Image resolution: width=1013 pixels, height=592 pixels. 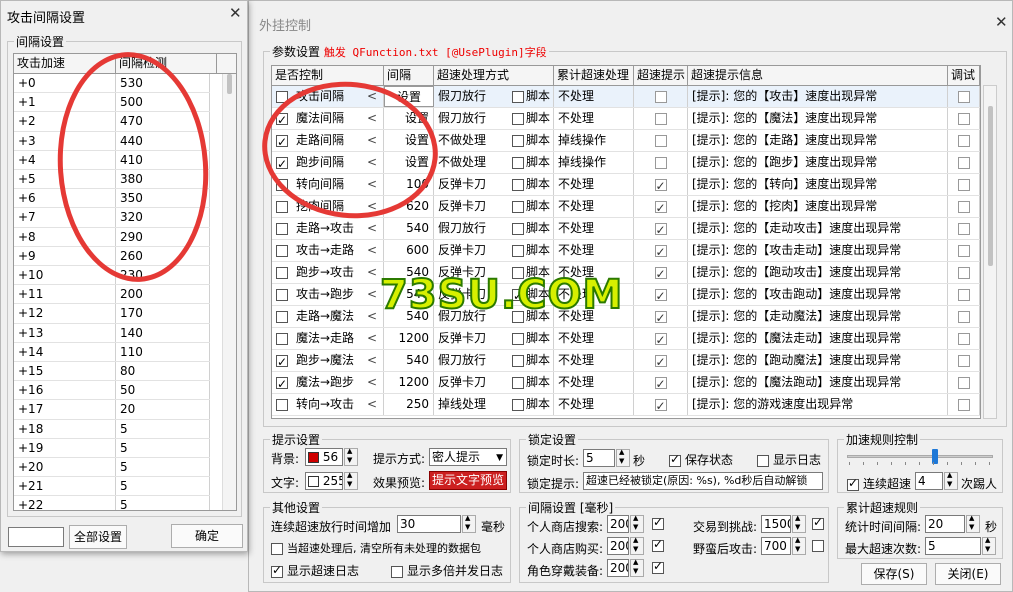 I want to click on control-cell: 魔法间隔 <, so click(x=328, y=118).